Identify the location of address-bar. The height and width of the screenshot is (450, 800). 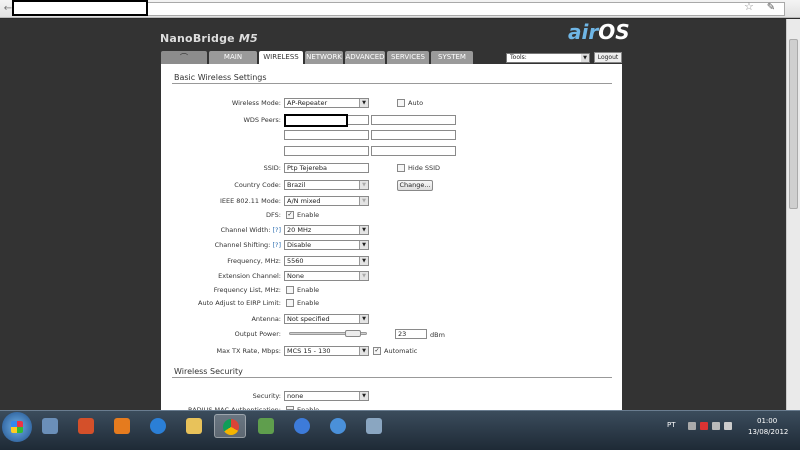
(419, 9).